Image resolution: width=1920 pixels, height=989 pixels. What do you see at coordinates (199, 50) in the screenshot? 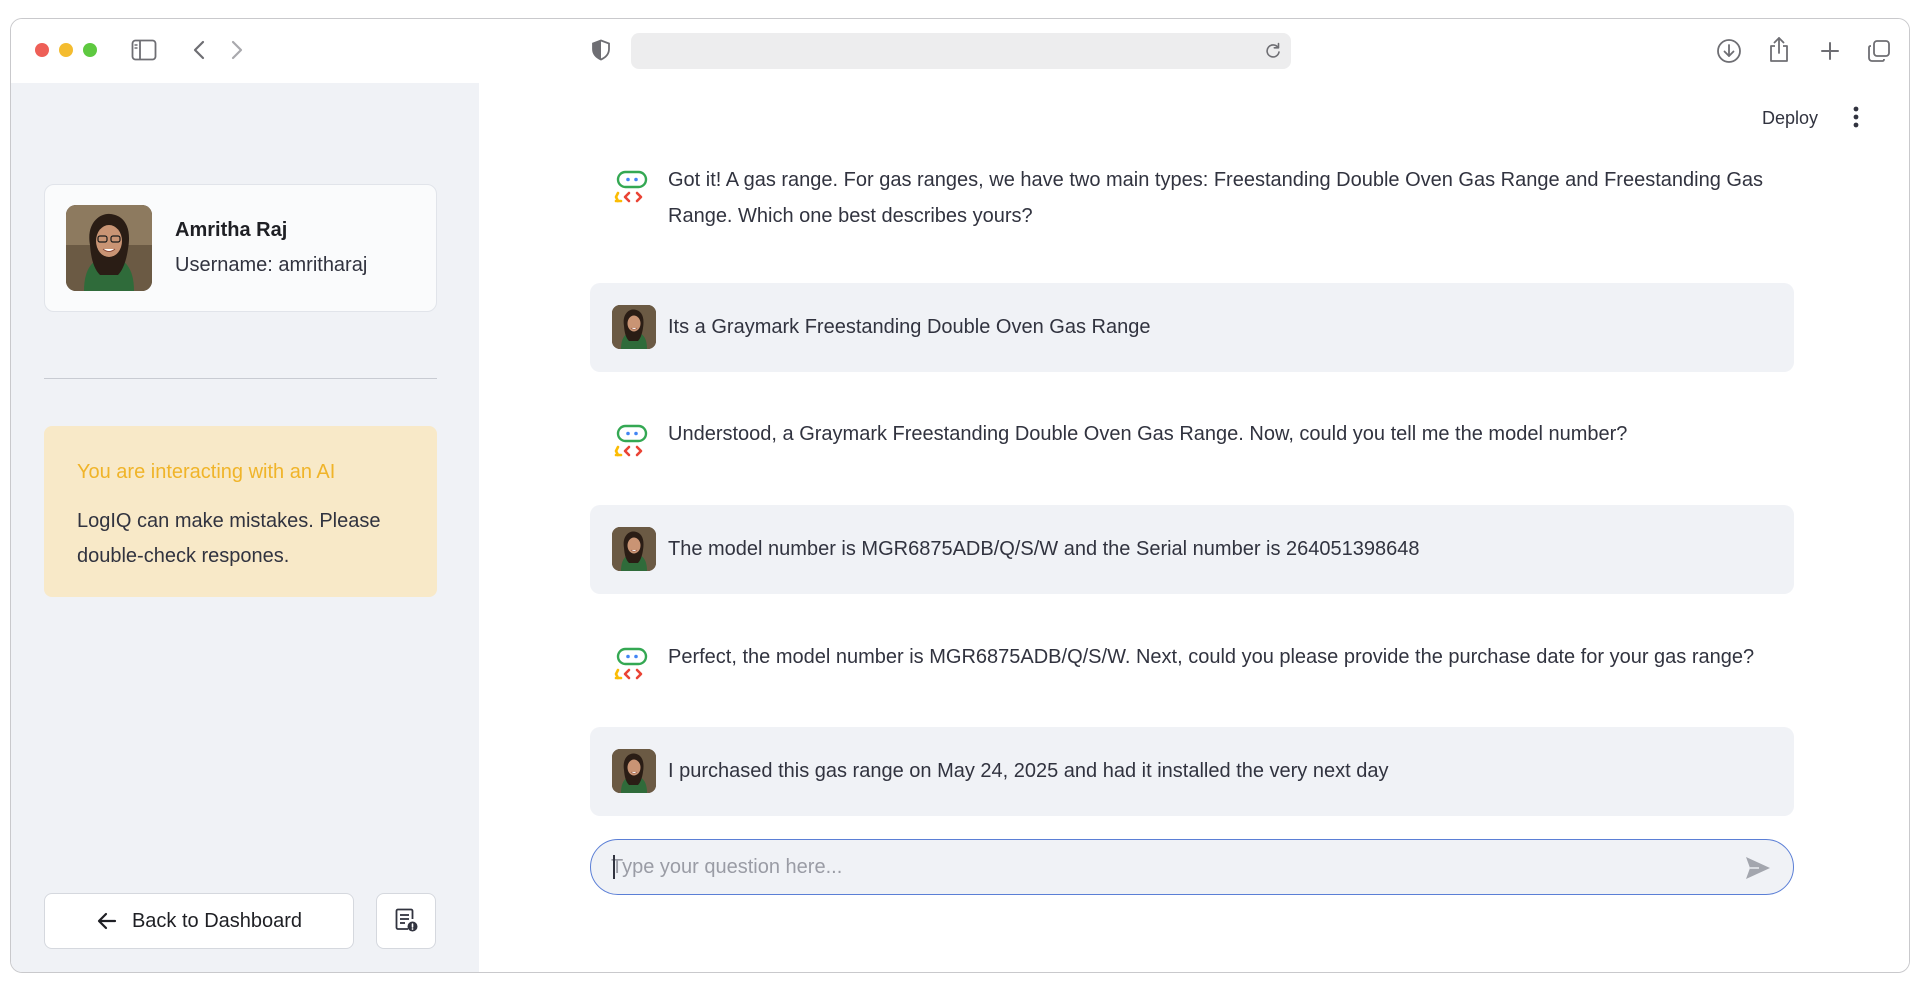
I see `chevron-left-icon` at bounding box center [199, 50].